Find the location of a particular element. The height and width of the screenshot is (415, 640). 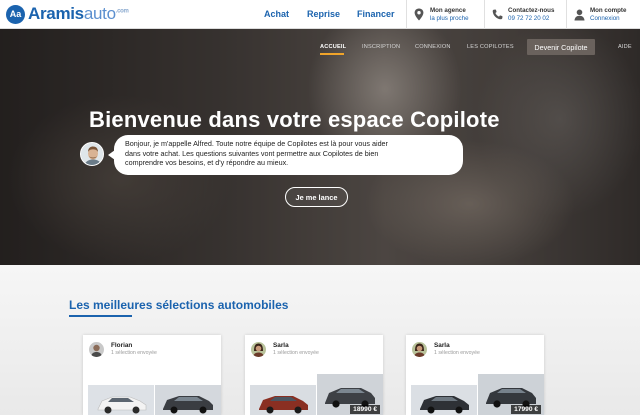

selection-card: Sarla 1 sélection envoyée 18990 € is located at coordinates (314, 375).